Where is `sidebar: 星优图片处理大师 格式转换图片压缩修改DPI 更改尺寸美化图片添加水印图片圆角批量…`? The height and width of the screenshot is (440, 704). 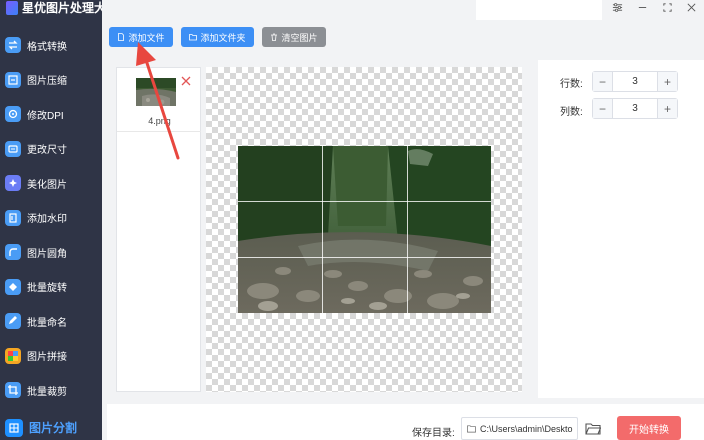
sidebar: 星优图片处理大师 格式转换图片压缩修改DPI 更改尺寸美化图片添加水印图片圆角批量… is located at coordinates (51, 220).